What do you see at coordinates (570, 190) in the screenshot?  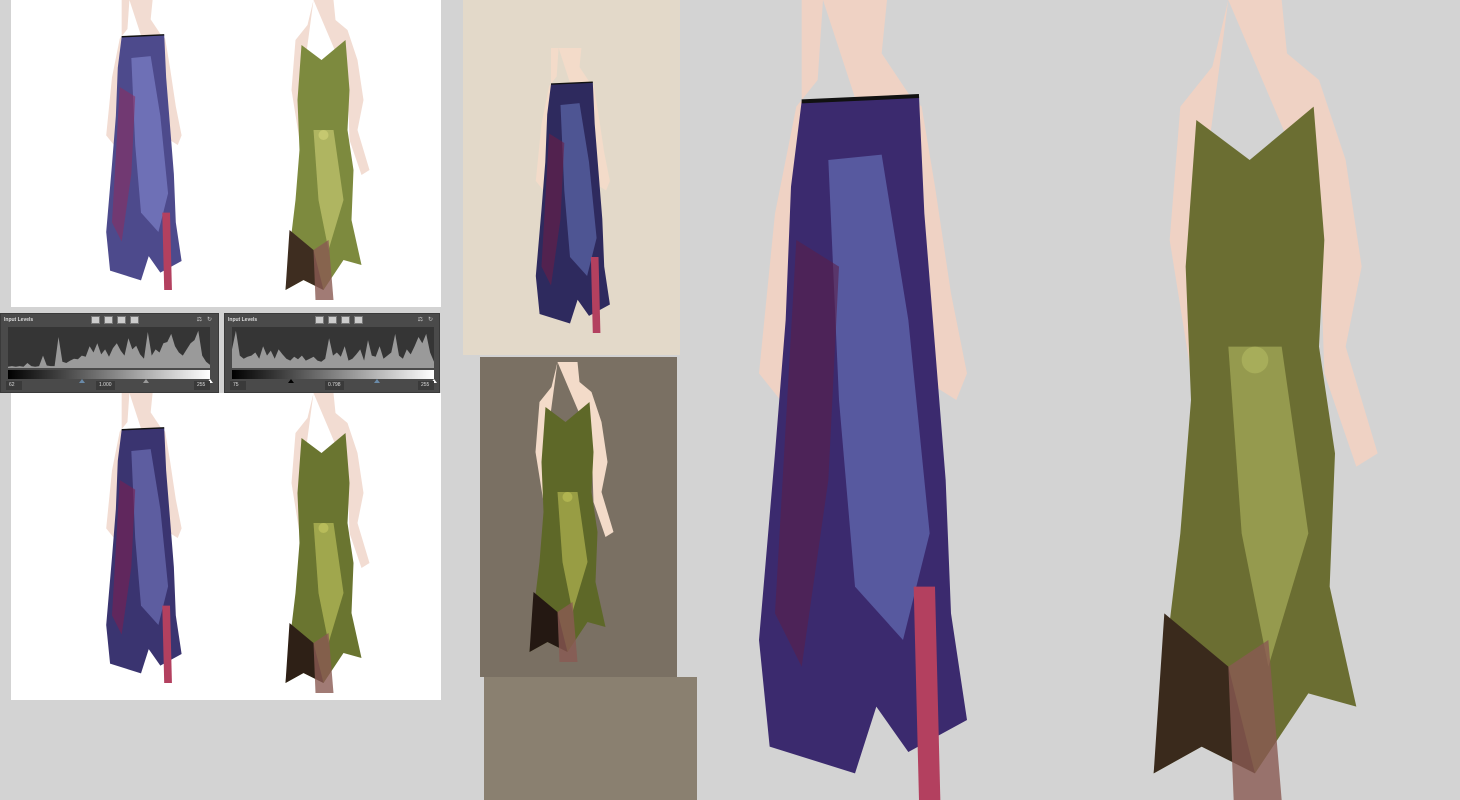 I see `purple-dress-study` at bounding box center [570, 190].